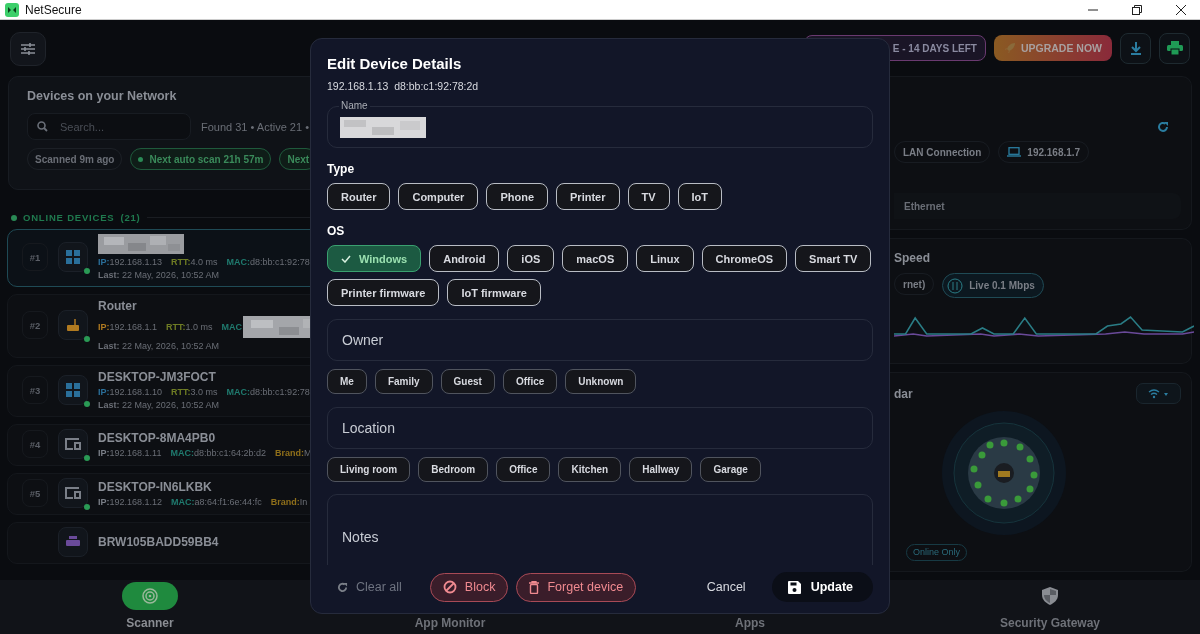 This screenshot has width=1200, height=634. I want to click on location-option: Living room, so click(369, 469).